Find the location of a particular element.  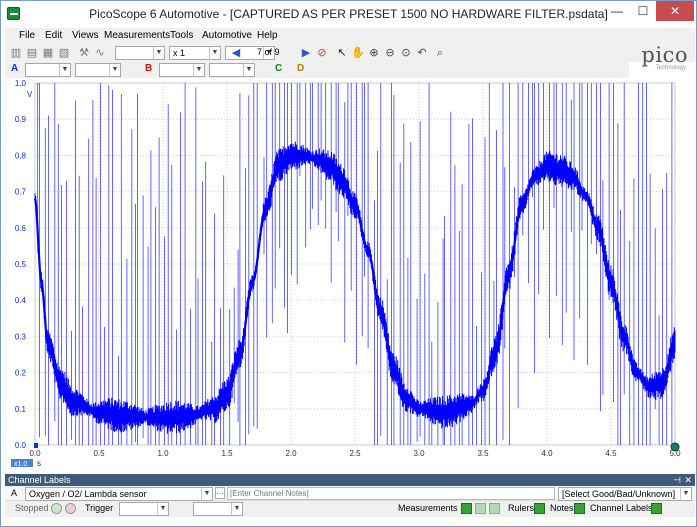

minimize-button: — is located at coordinates (617, 11).